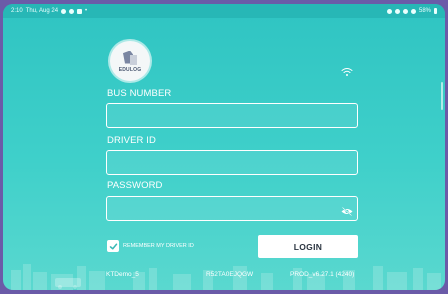 Image resolution: width=448 pixels, height=294 pixels. What do you see at coordinates (397, 11) in the screenshot?
I see `location-icon` at bounding box center [397, 11].